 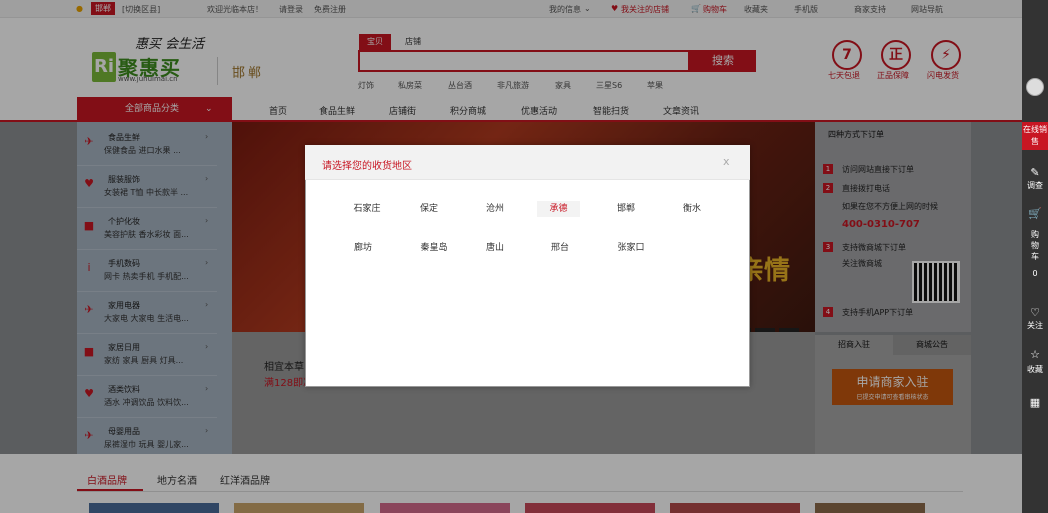 I want to click on city-option: 邯郸, so click(x=626, y=209).